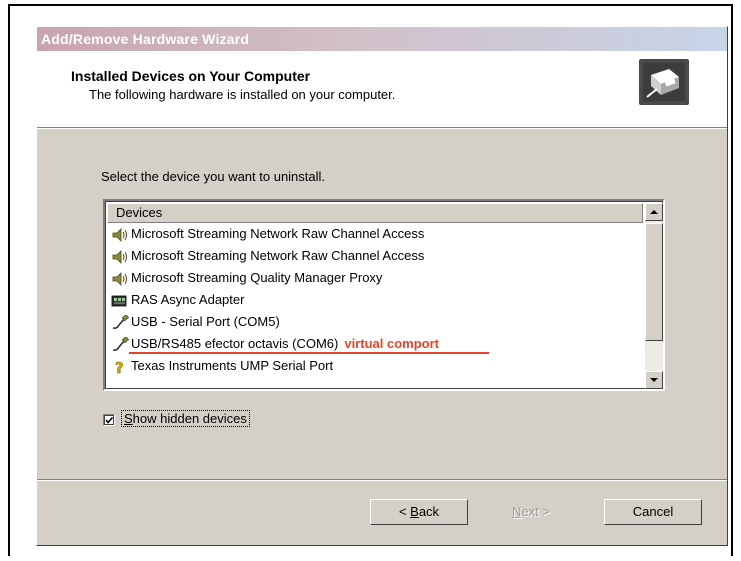 This screenshot has width=741, height=561. I want to click on scroll-down-button, so click(654, 380).